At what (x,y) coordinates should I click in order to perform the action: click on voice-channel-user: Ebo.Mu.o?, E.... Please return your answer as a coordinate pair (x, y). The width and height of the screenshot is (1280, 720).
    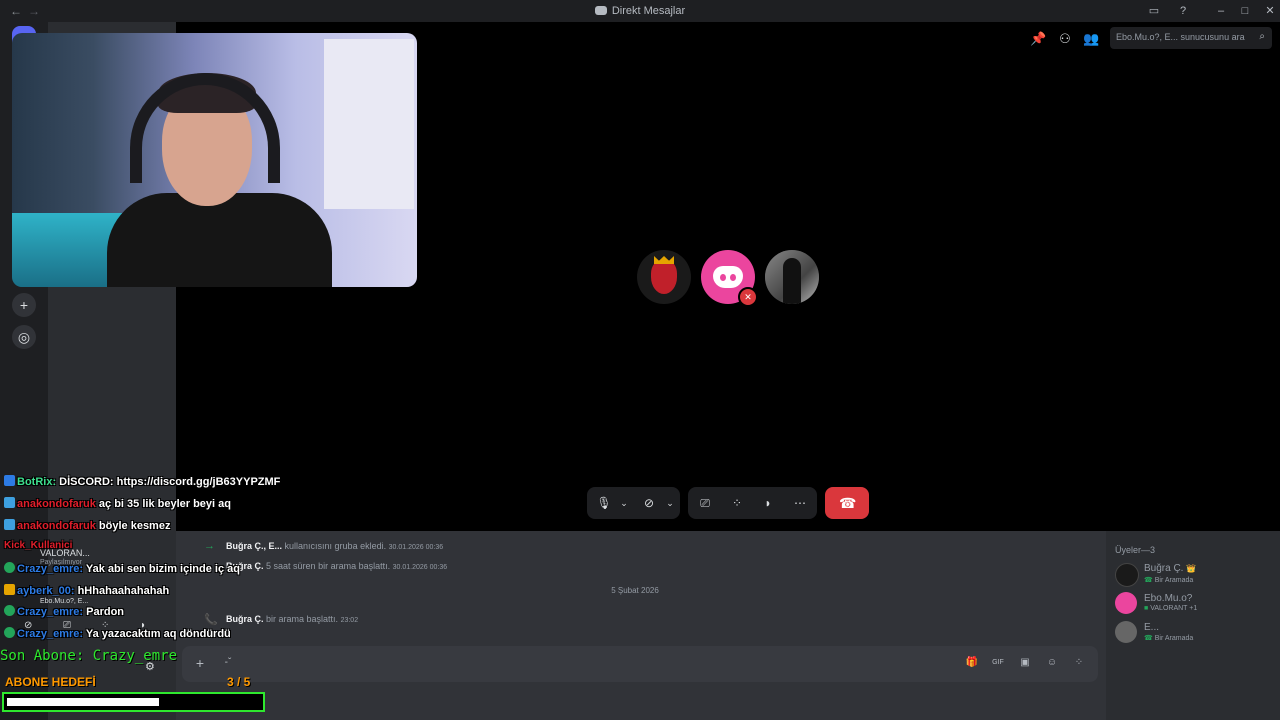
    Looking at the image, I should click on (64, 601).